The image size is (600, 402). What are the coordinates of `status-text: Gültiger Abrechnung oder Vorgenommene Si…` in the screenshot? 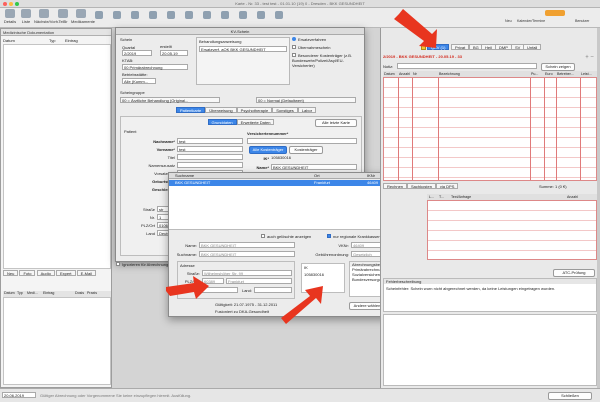 It's located at (116, 395).